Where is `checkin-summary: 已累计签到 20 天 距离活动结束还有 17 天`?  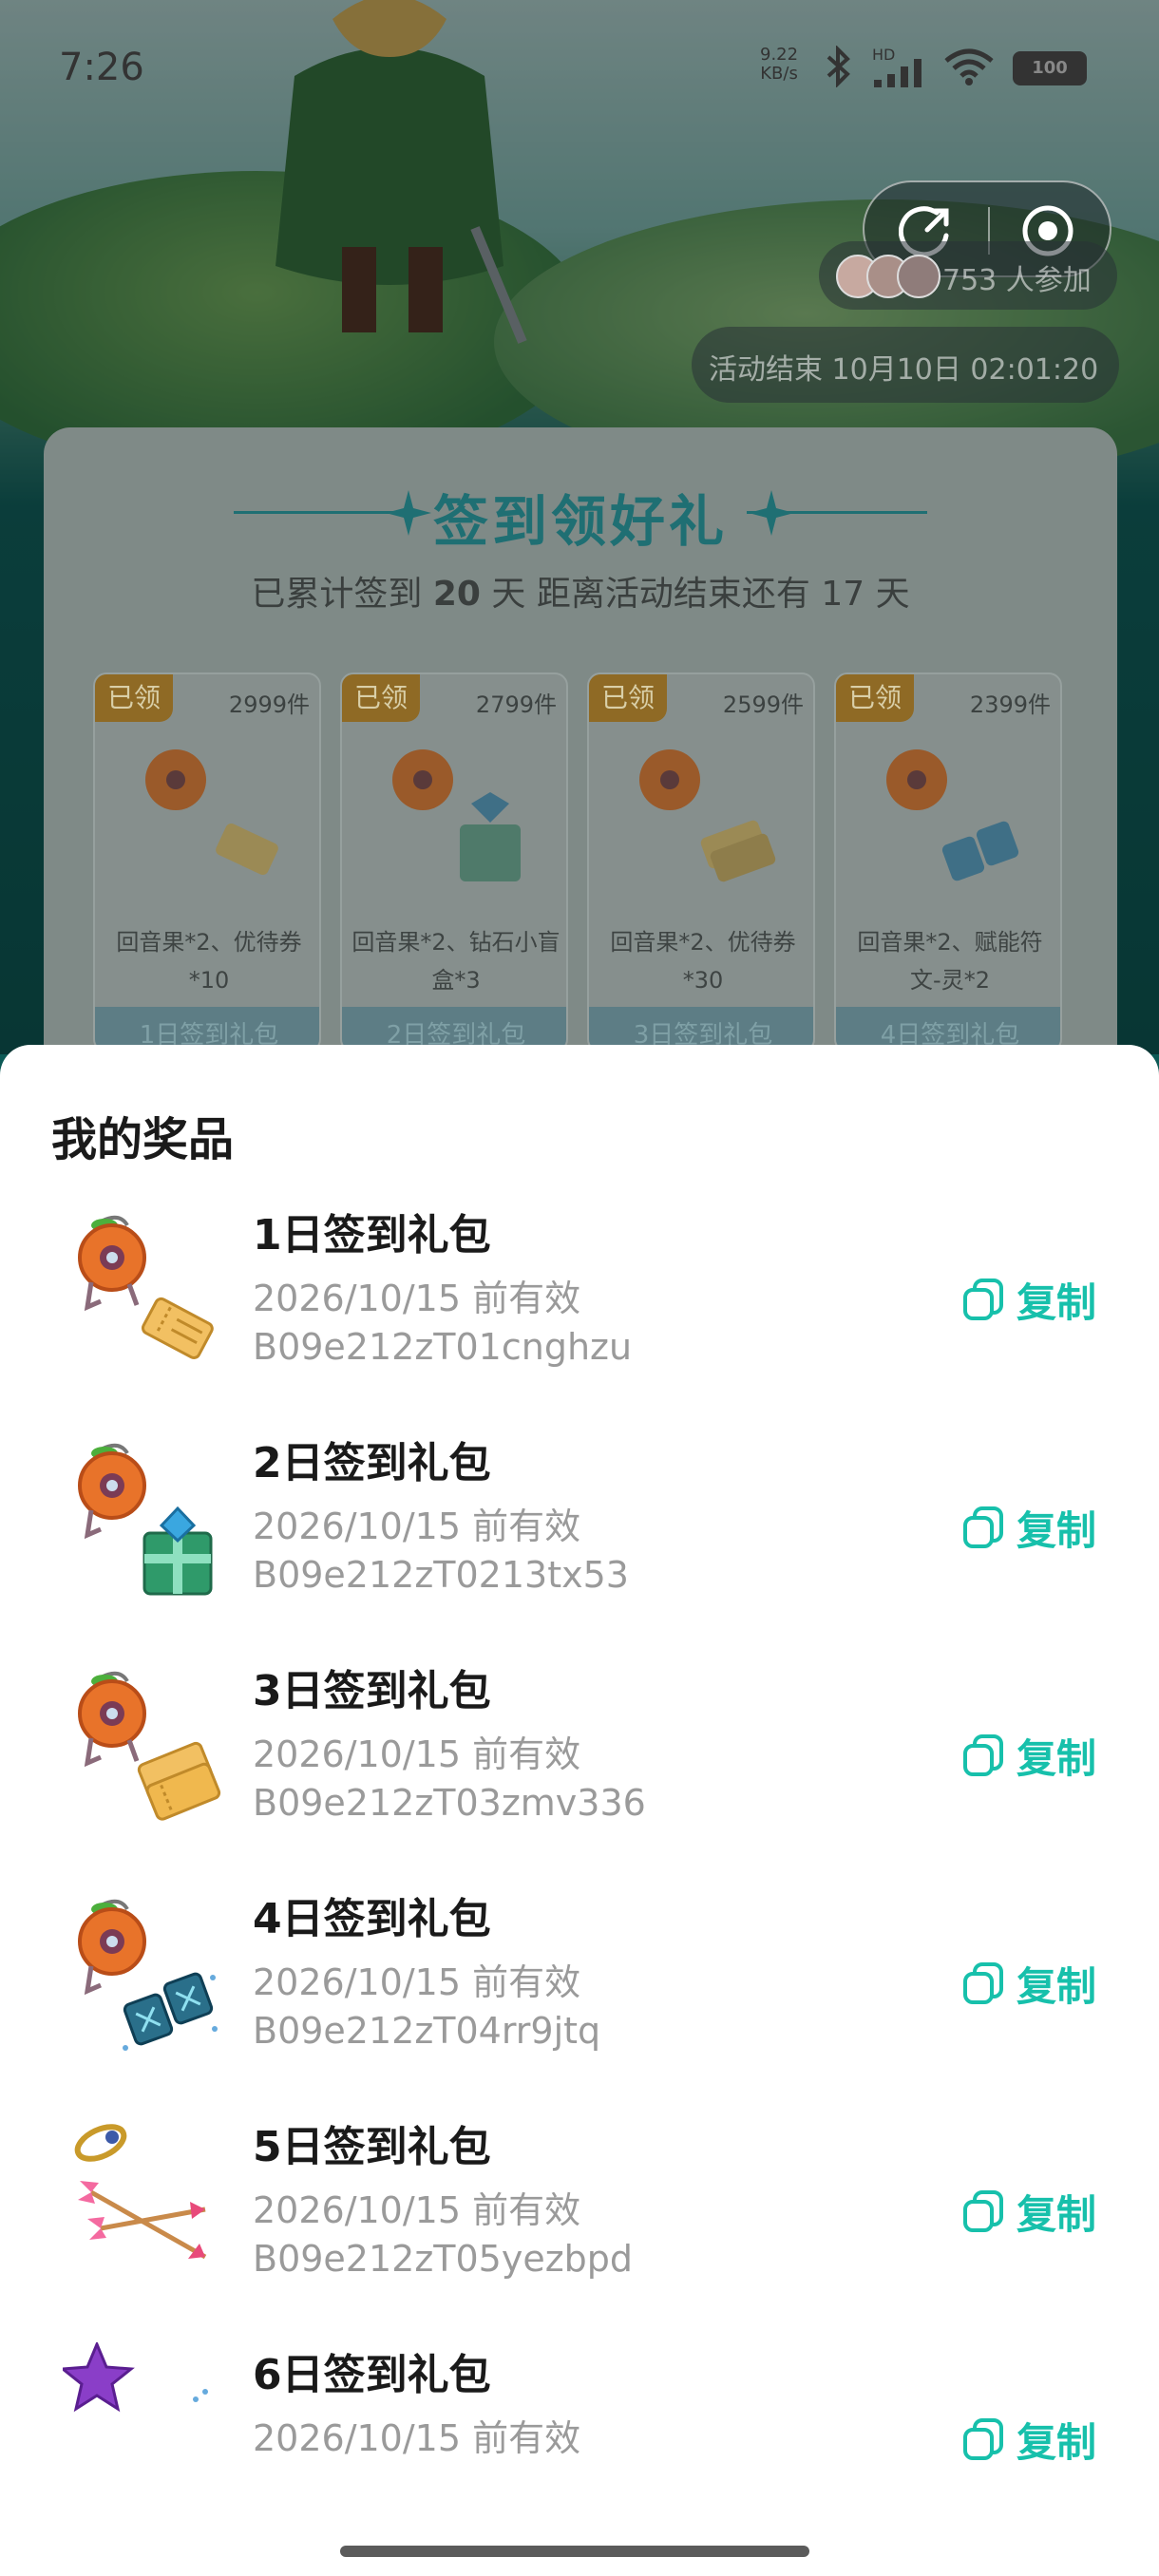 checkin-summary: 已累计签到 20 天 距离活动结束还有 17 天 is located at coordinates (580, 591).